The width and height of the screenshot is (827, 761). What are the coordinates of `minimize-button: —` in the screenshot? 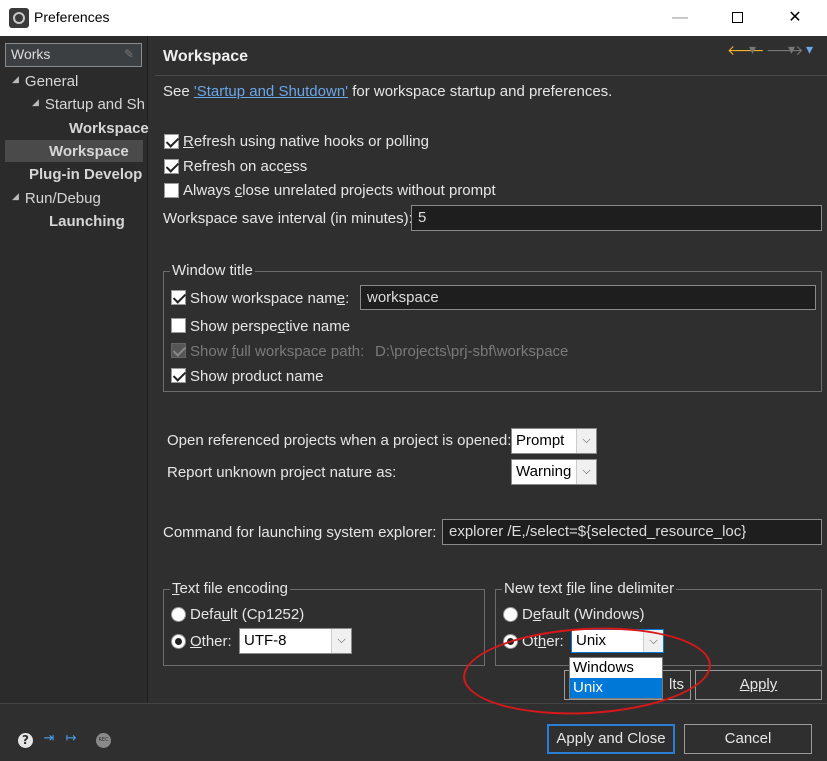 It's located at (680, 18).